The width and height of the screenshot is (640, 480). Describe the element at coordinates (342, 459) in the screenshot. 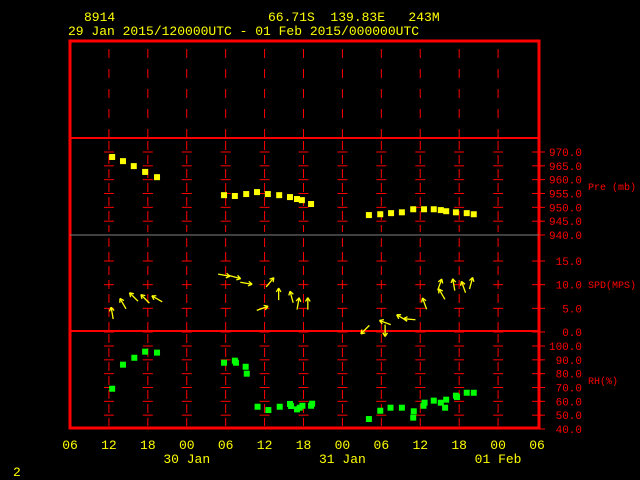

I see `x-date-label: 31 Jan` at that location.